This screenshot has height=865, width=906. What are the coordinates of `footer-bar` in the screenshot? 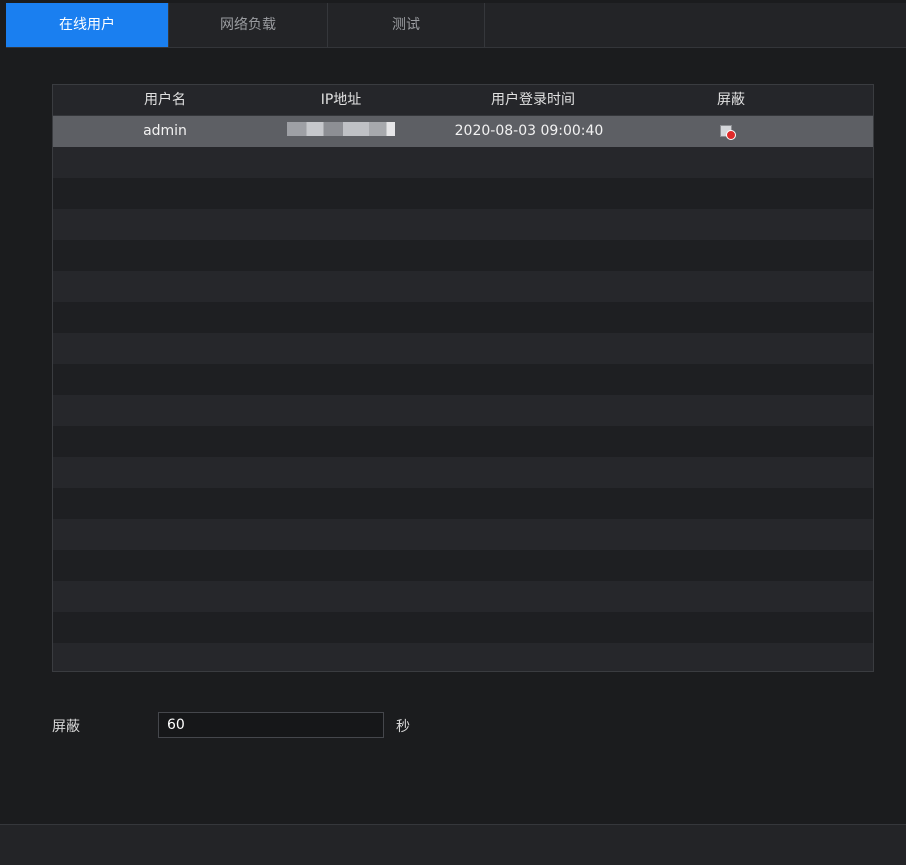 It's located at (453, 844).